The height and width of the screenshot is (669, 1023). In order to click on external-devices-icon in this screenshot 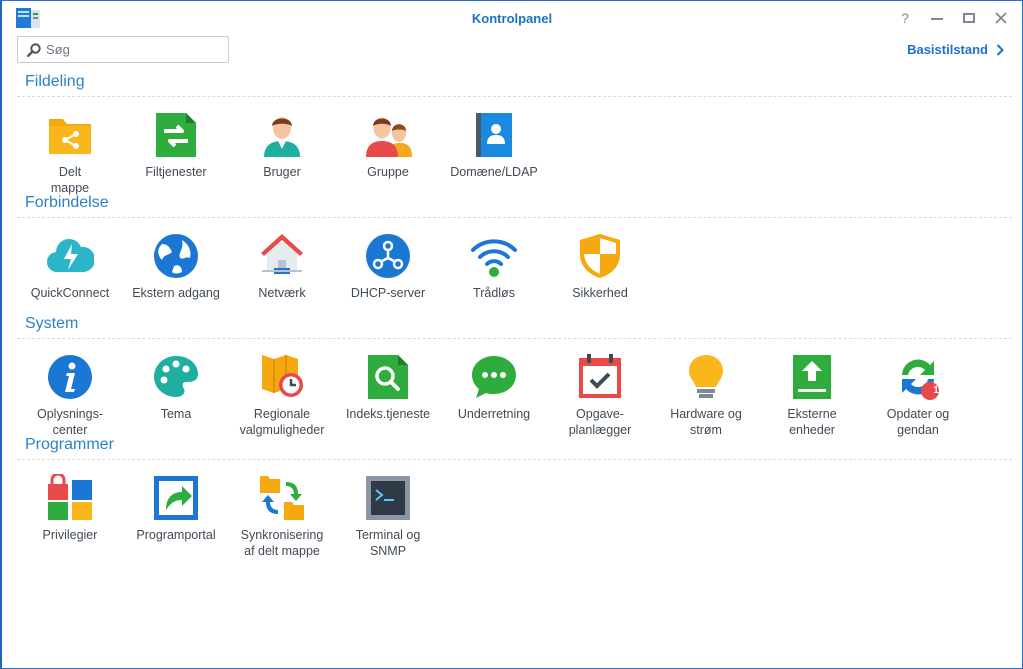, I will do `click(812, 377)`.